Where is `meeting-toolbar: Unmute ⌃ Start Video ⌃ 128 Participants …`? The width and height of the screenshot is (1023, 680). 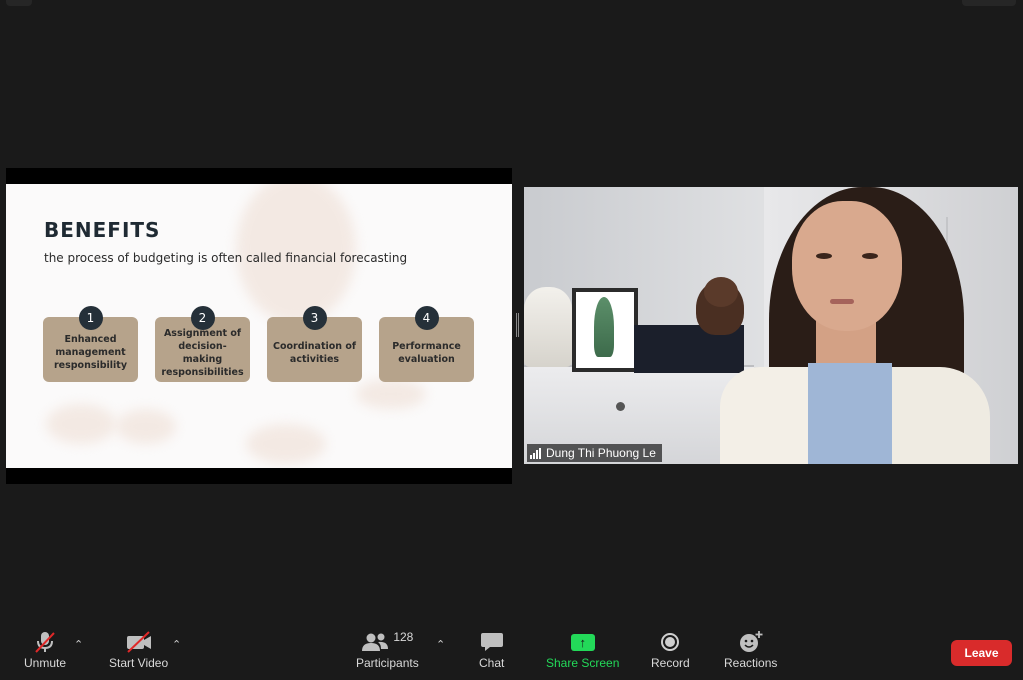
meeting-toolbar: Unmute ⌃ Start Video ⌃ 128 Participants … is located at coordinates (511, 650).